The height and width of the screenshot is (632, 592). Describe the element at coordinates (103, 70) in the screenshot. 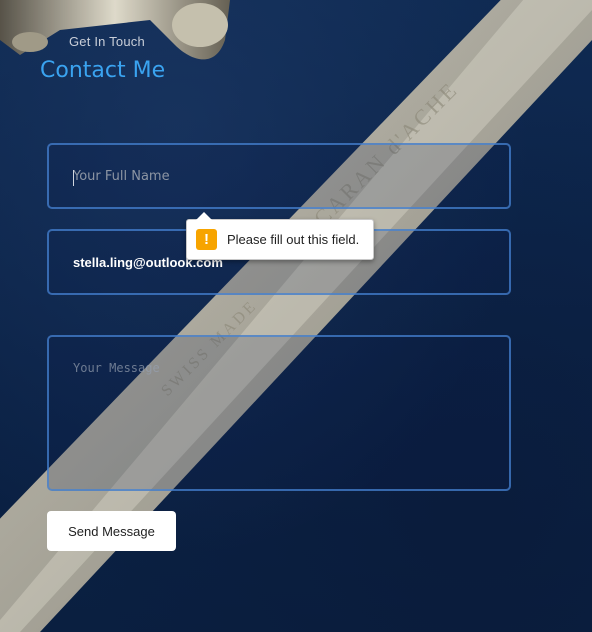

I see `page-title: Contact Me` at that location.